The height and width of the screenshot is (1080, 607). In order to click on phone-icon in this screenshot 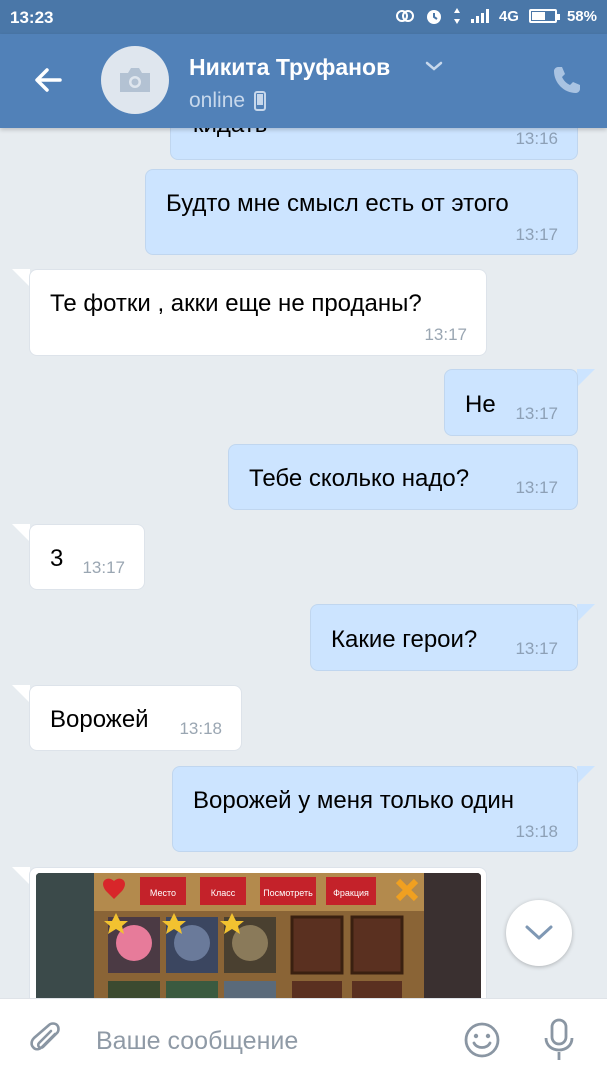, I will do `click(567, 80)`.